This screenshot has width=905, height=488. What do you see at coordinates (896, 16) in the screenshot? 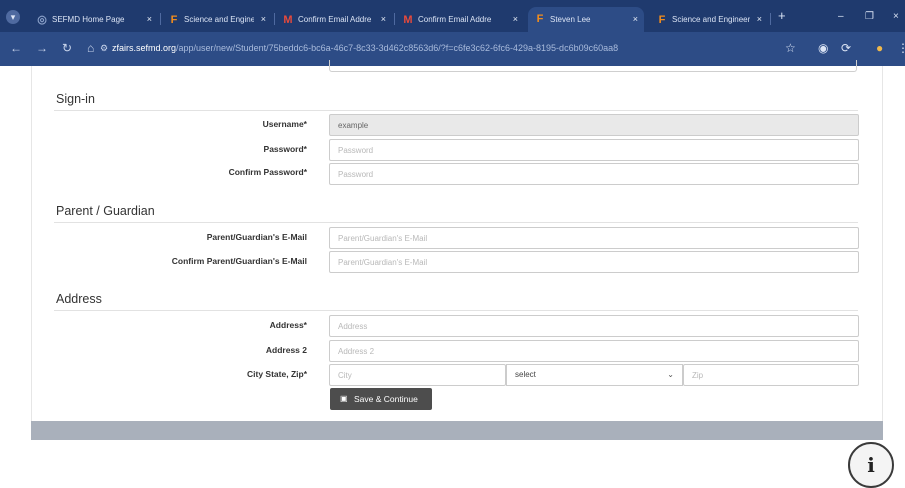
I see `window-close-button: ×` at bounding box center [896, 16].